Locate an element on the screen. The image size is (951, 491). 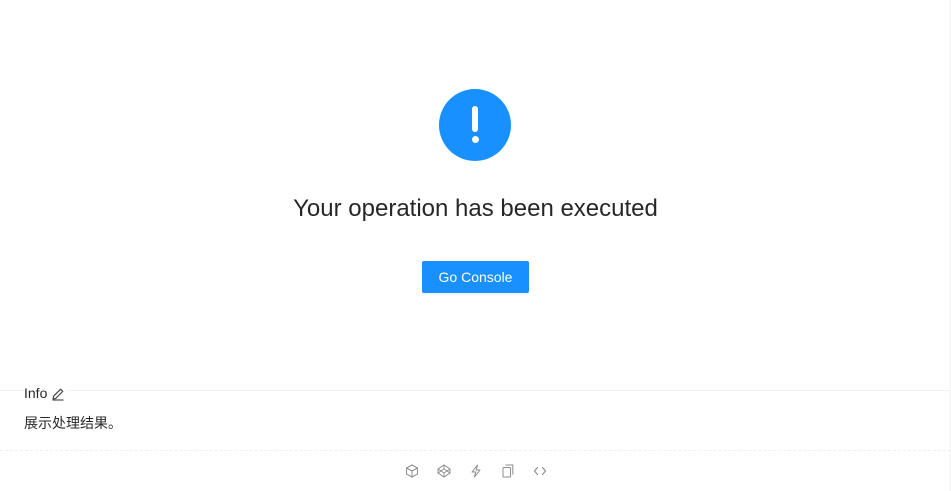
code-box-title: Info is located at coordinates (46, 393).